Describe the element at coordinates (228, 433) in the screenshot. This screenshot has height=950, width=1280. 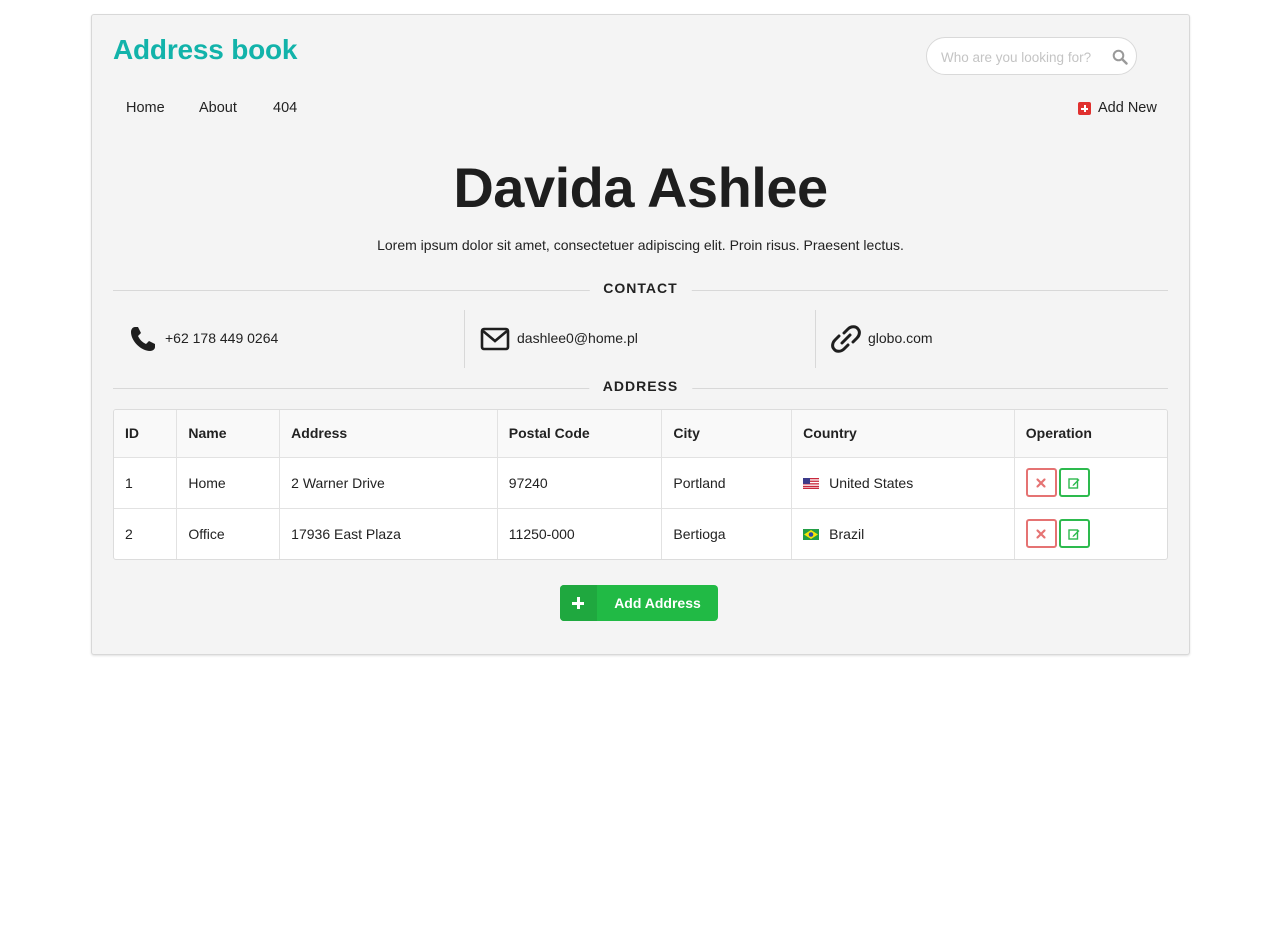
I see `column-header-name: Name` at that location.